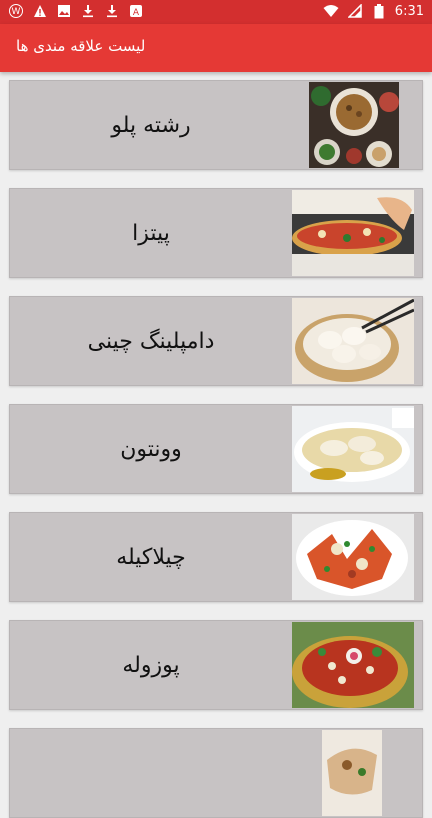 This screenshot has width=432, height=818. Describe the element at coordinates (379, 11) in the screenshot. I see `battery-icon` at that location.